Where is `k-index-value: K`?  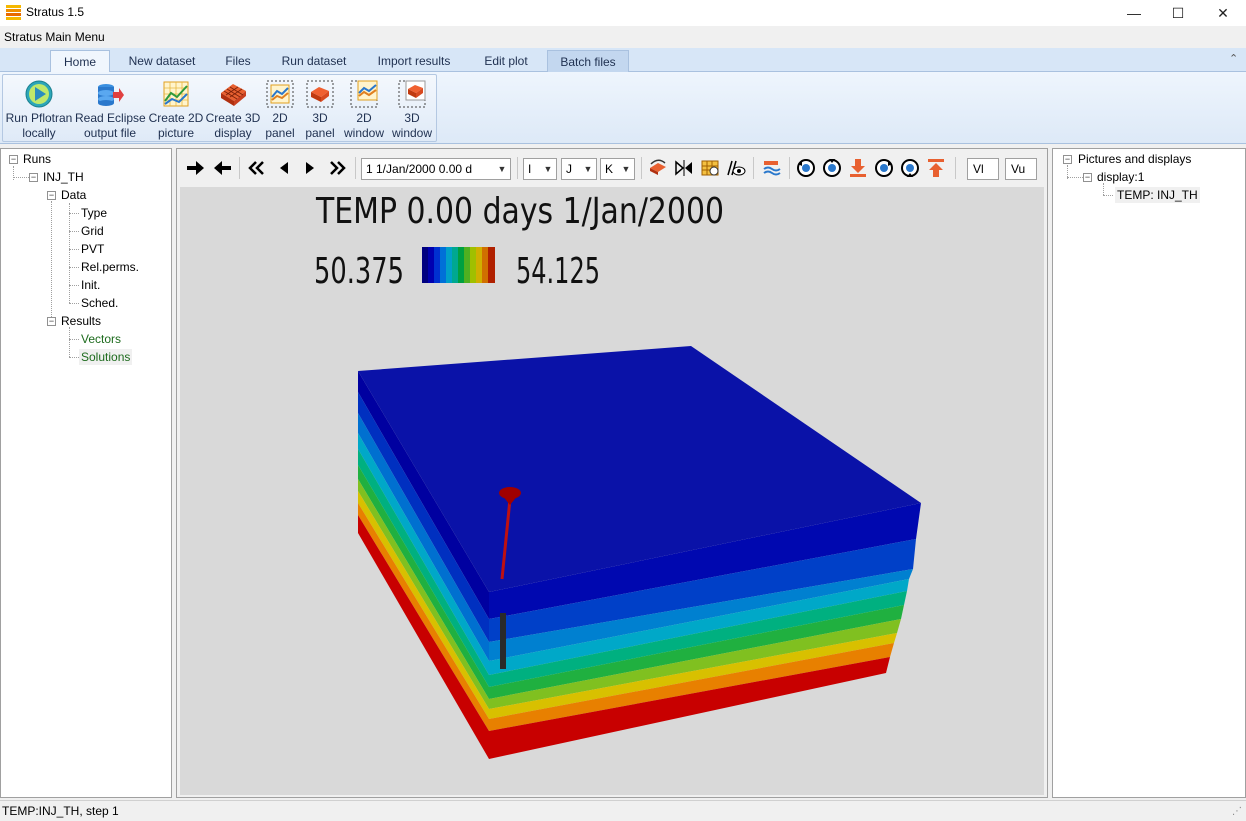
k-index-value: K is located at coordinates (609, 169).